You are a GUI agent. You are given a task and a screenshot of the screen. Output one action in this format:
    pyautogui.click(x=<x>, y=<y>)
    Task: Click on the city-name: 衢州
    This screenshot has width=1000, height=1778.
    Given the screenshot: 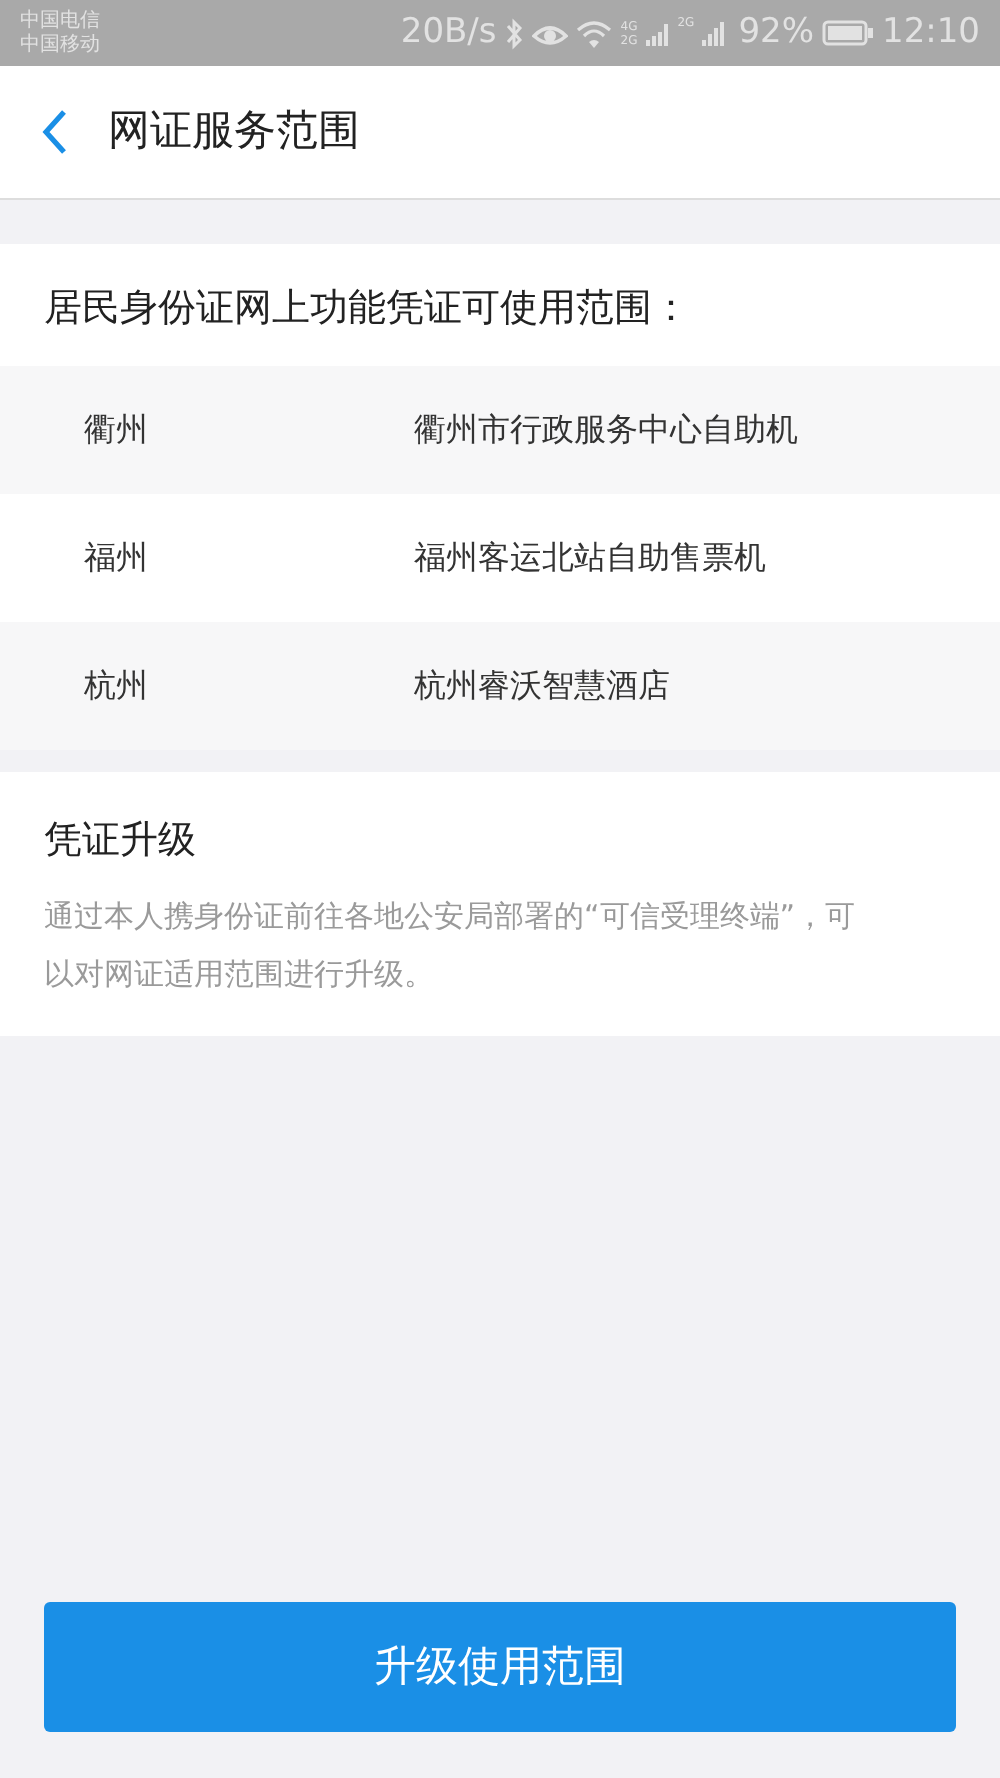 What is the action you would take?
    pyautogui.click(x=117, y=429)
    